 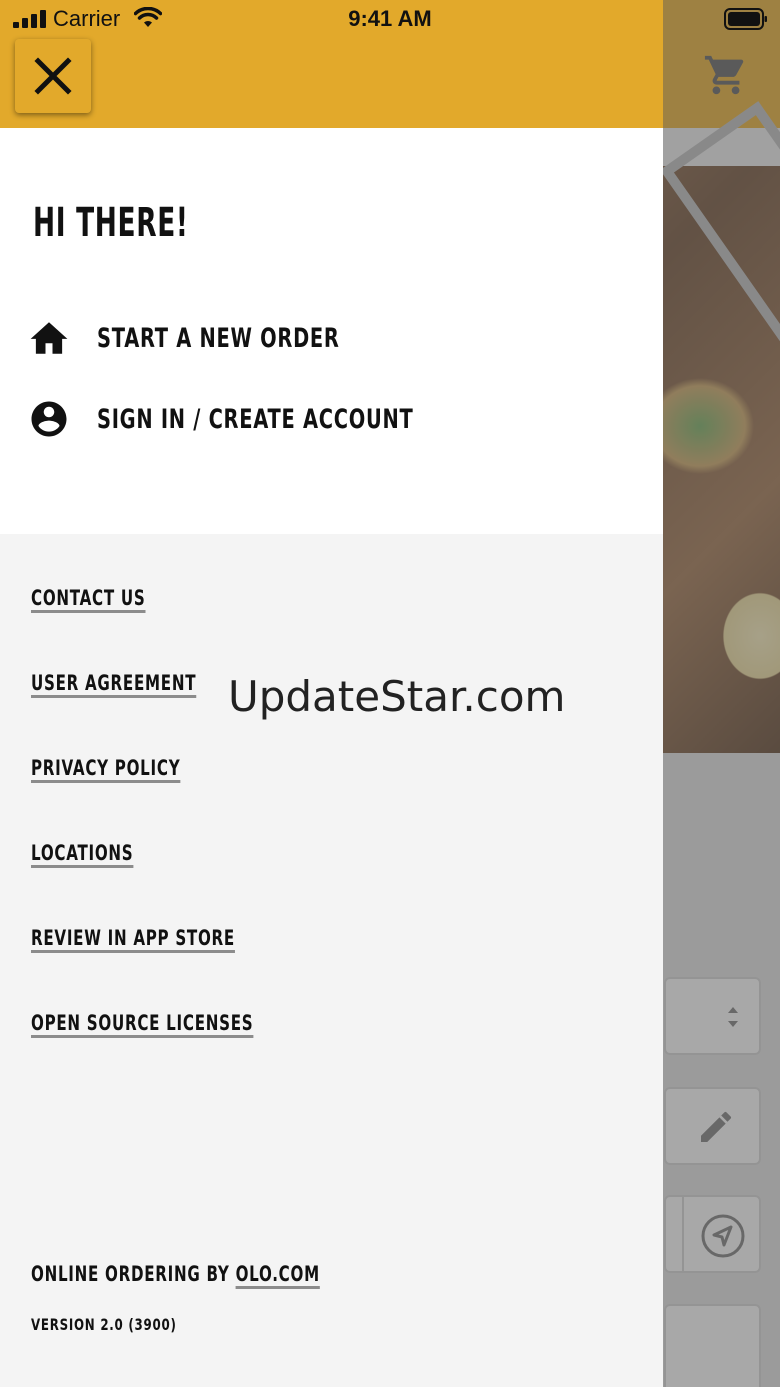 I want to click on online-ordering-credit: ONLINE ORDERING BY OLO.COM, so click(x=175, y=1274).